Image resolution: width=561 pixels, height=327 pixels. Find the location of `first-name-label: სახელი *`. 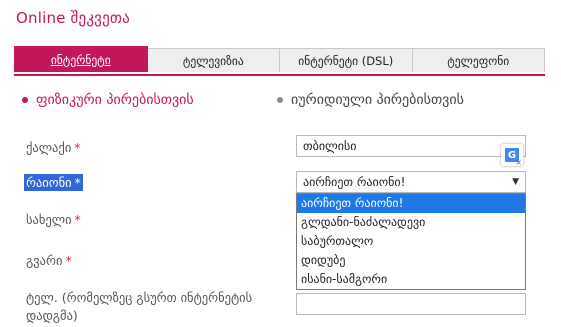

first-name-label: სახელი * is located at coordinates (53, 219).